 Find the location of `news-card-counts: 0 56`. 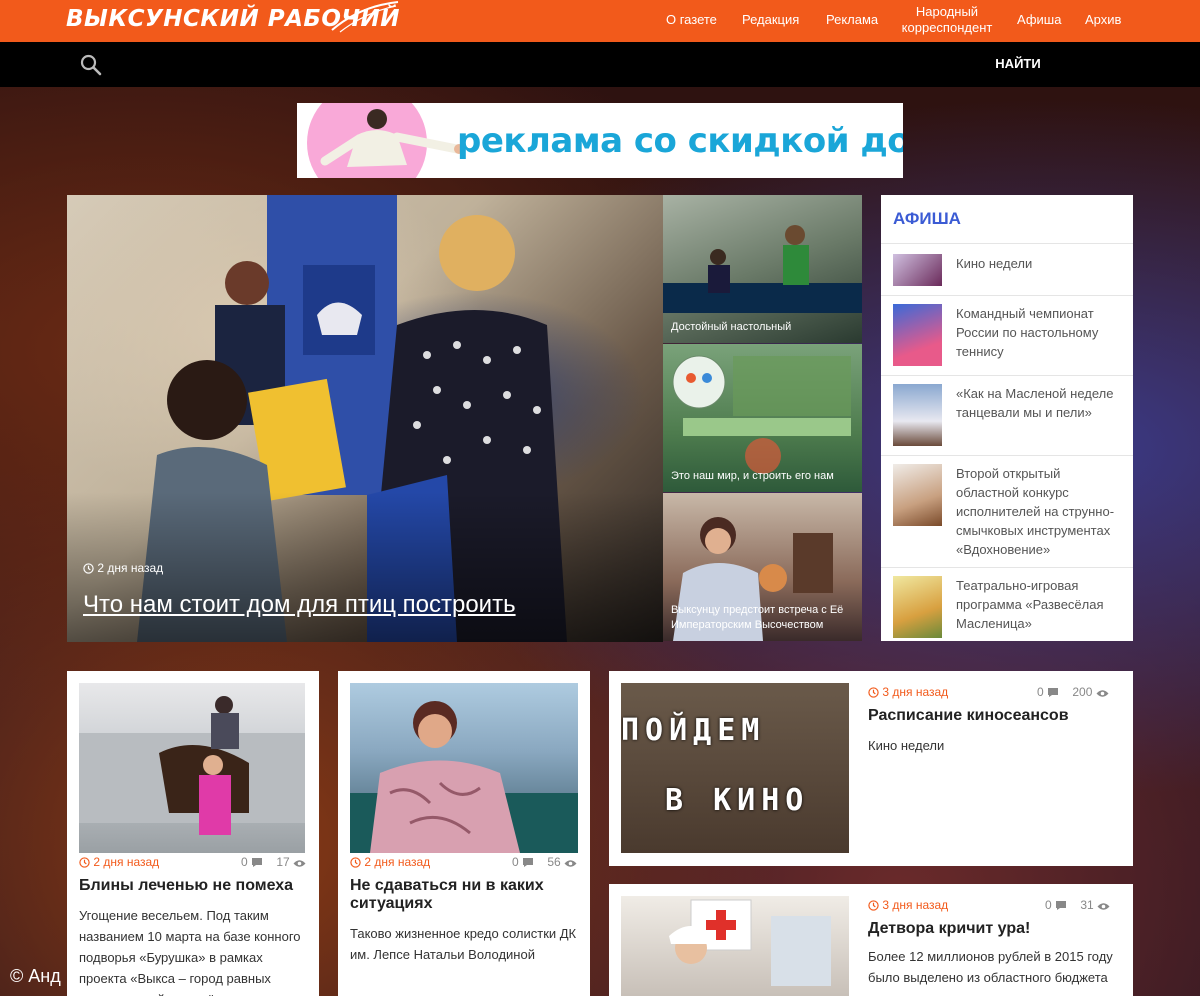

news-card-counts: 0 56 is located at coordinates (544, 862).